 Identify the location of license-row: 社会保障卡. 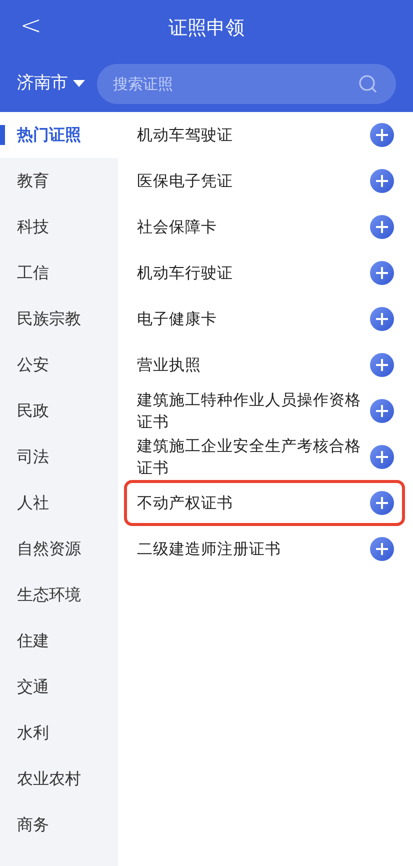
(264, 227).